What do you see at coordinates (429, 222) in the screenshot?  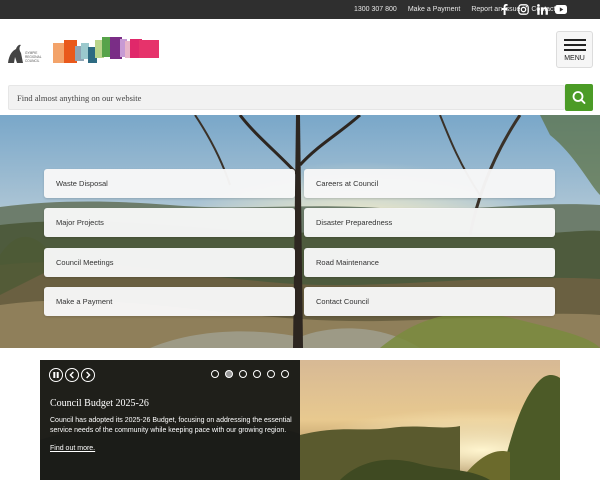 I see `quick-link-disaster-preparedness: Disaster Preparedness` at bounding box center [429, 222].